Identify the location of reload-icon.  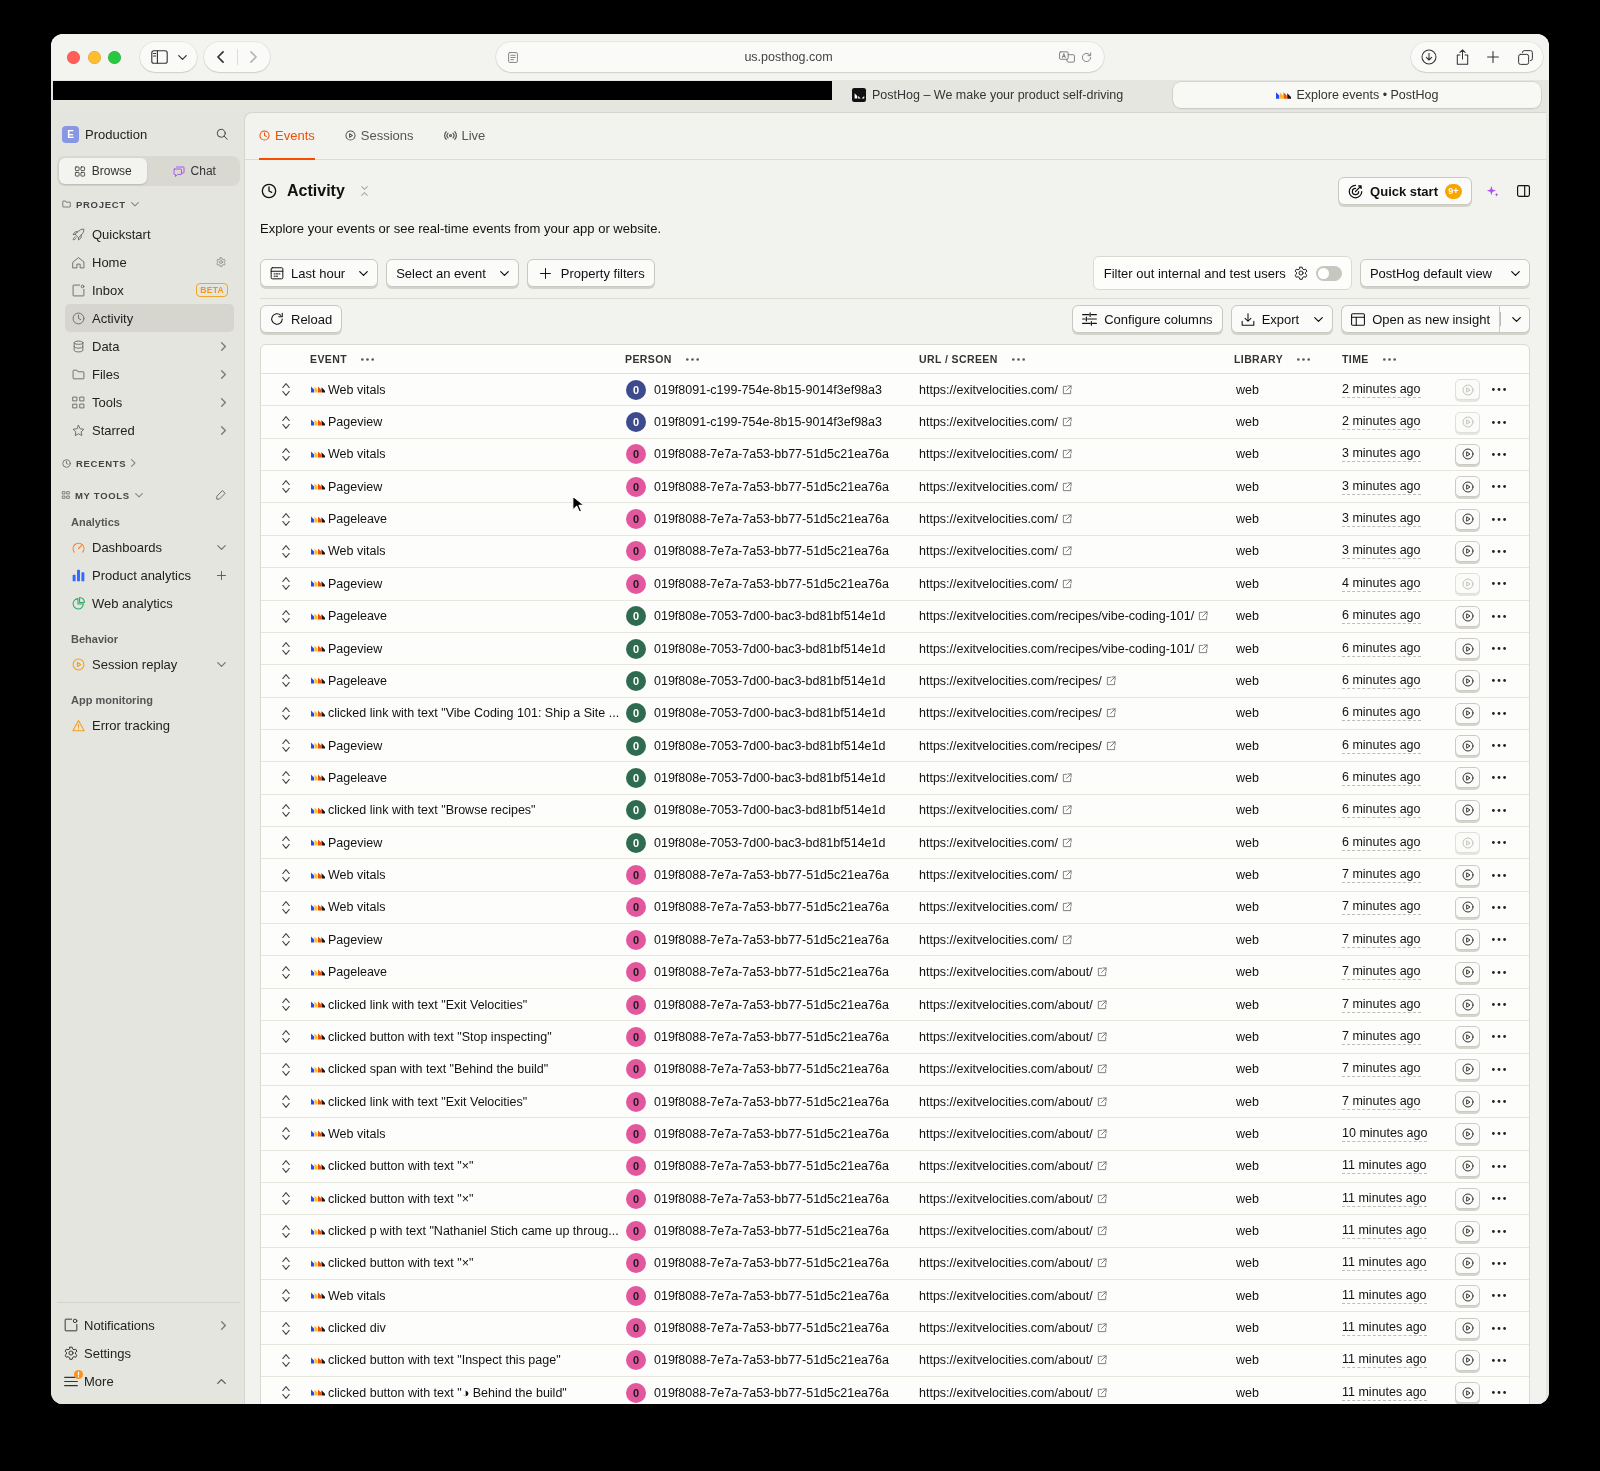
(1086, 57).